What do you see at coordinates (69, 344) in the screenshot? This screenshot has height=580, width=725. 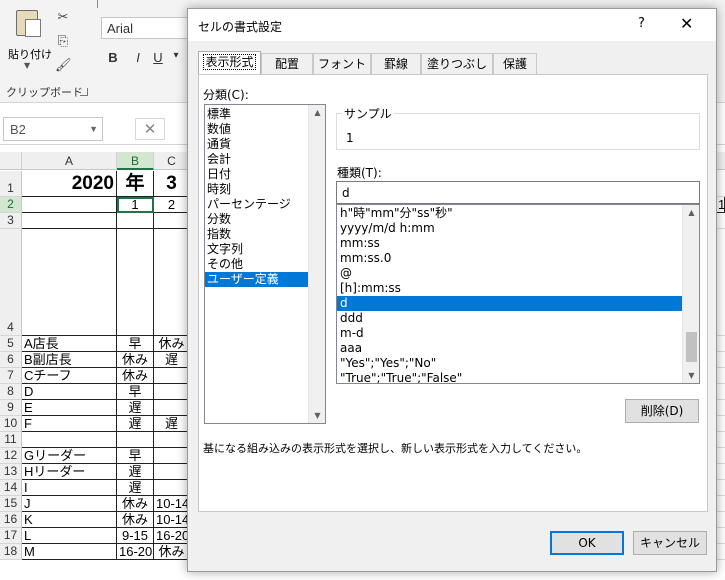 I see `name-cell: A店長` at bounding box center [69, 344].